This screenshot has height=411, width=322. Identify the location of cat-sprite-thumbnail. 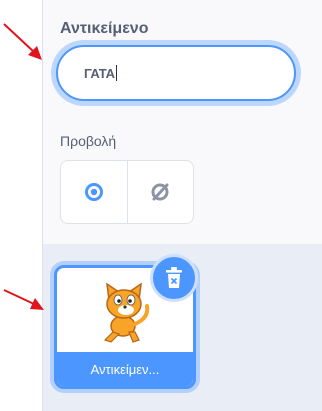
(126, 312).